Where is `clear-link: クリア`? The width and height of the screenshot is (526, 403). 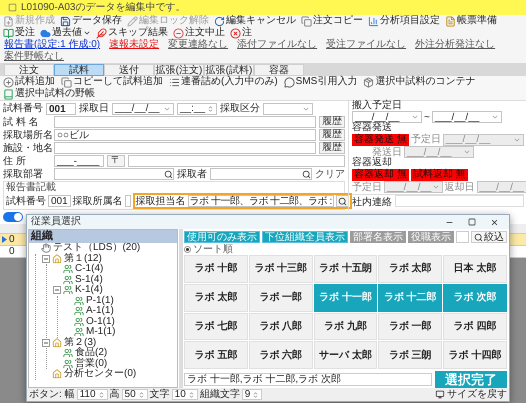
clear-link: クリア is located at coordinates (330, 174).